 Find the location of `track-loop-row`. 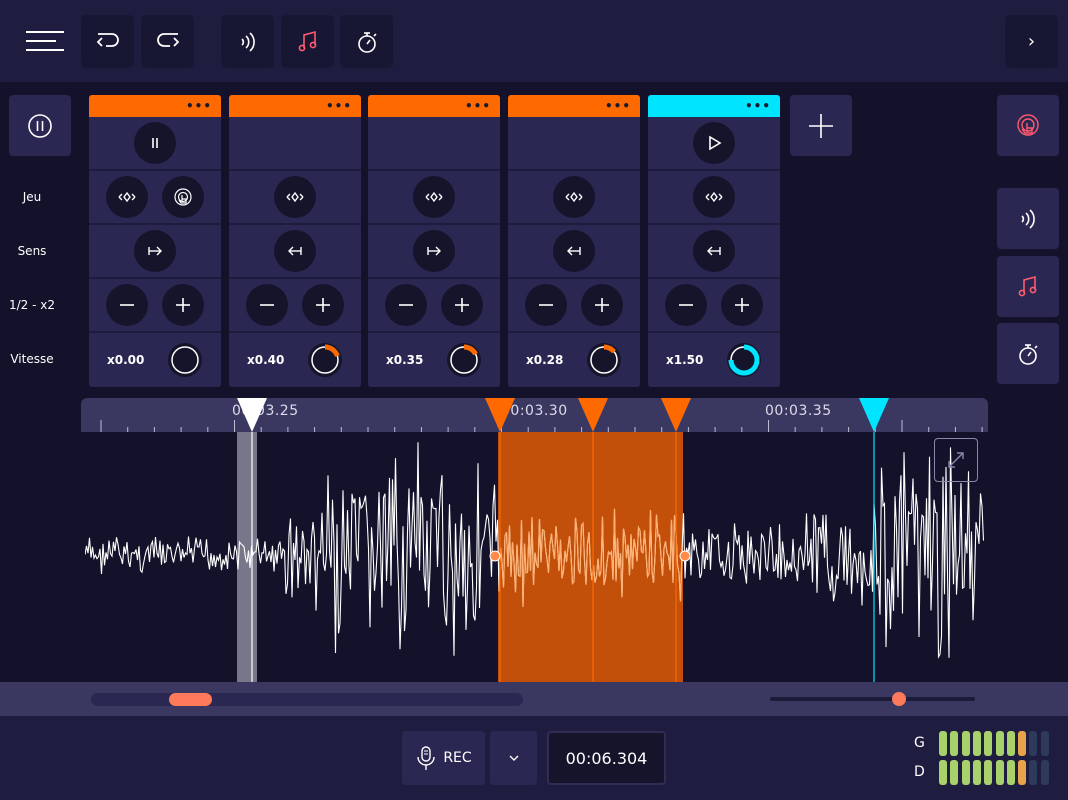

track-loop-row is located at coordinates (155, 198).